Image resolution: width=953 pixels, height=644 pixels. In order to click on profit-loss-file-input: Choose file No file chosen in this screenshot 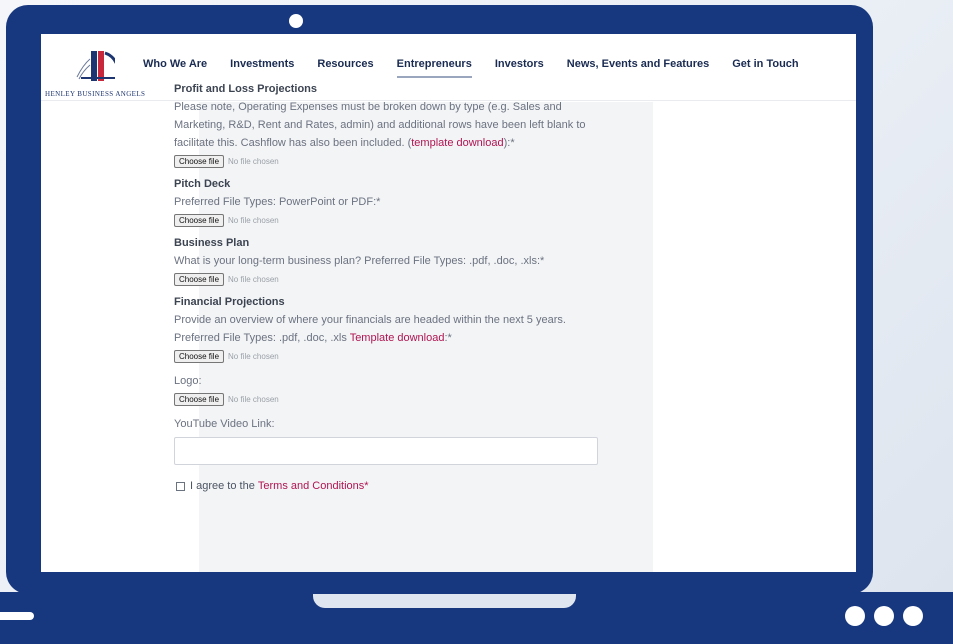, I will do `click(394, 161)`.